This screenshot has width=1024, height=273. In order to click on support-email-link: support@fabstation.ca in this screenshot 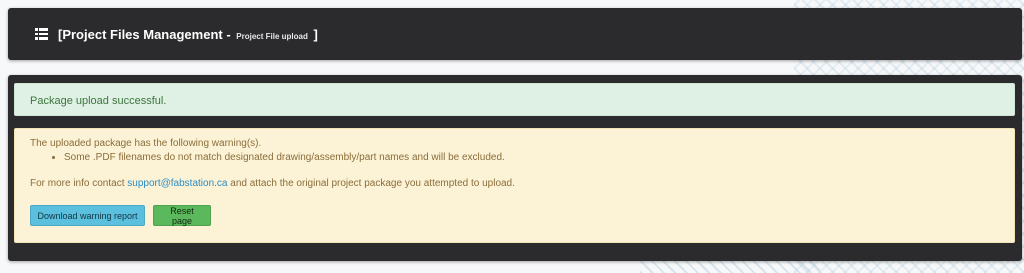, I will do `click(177, 183)`.